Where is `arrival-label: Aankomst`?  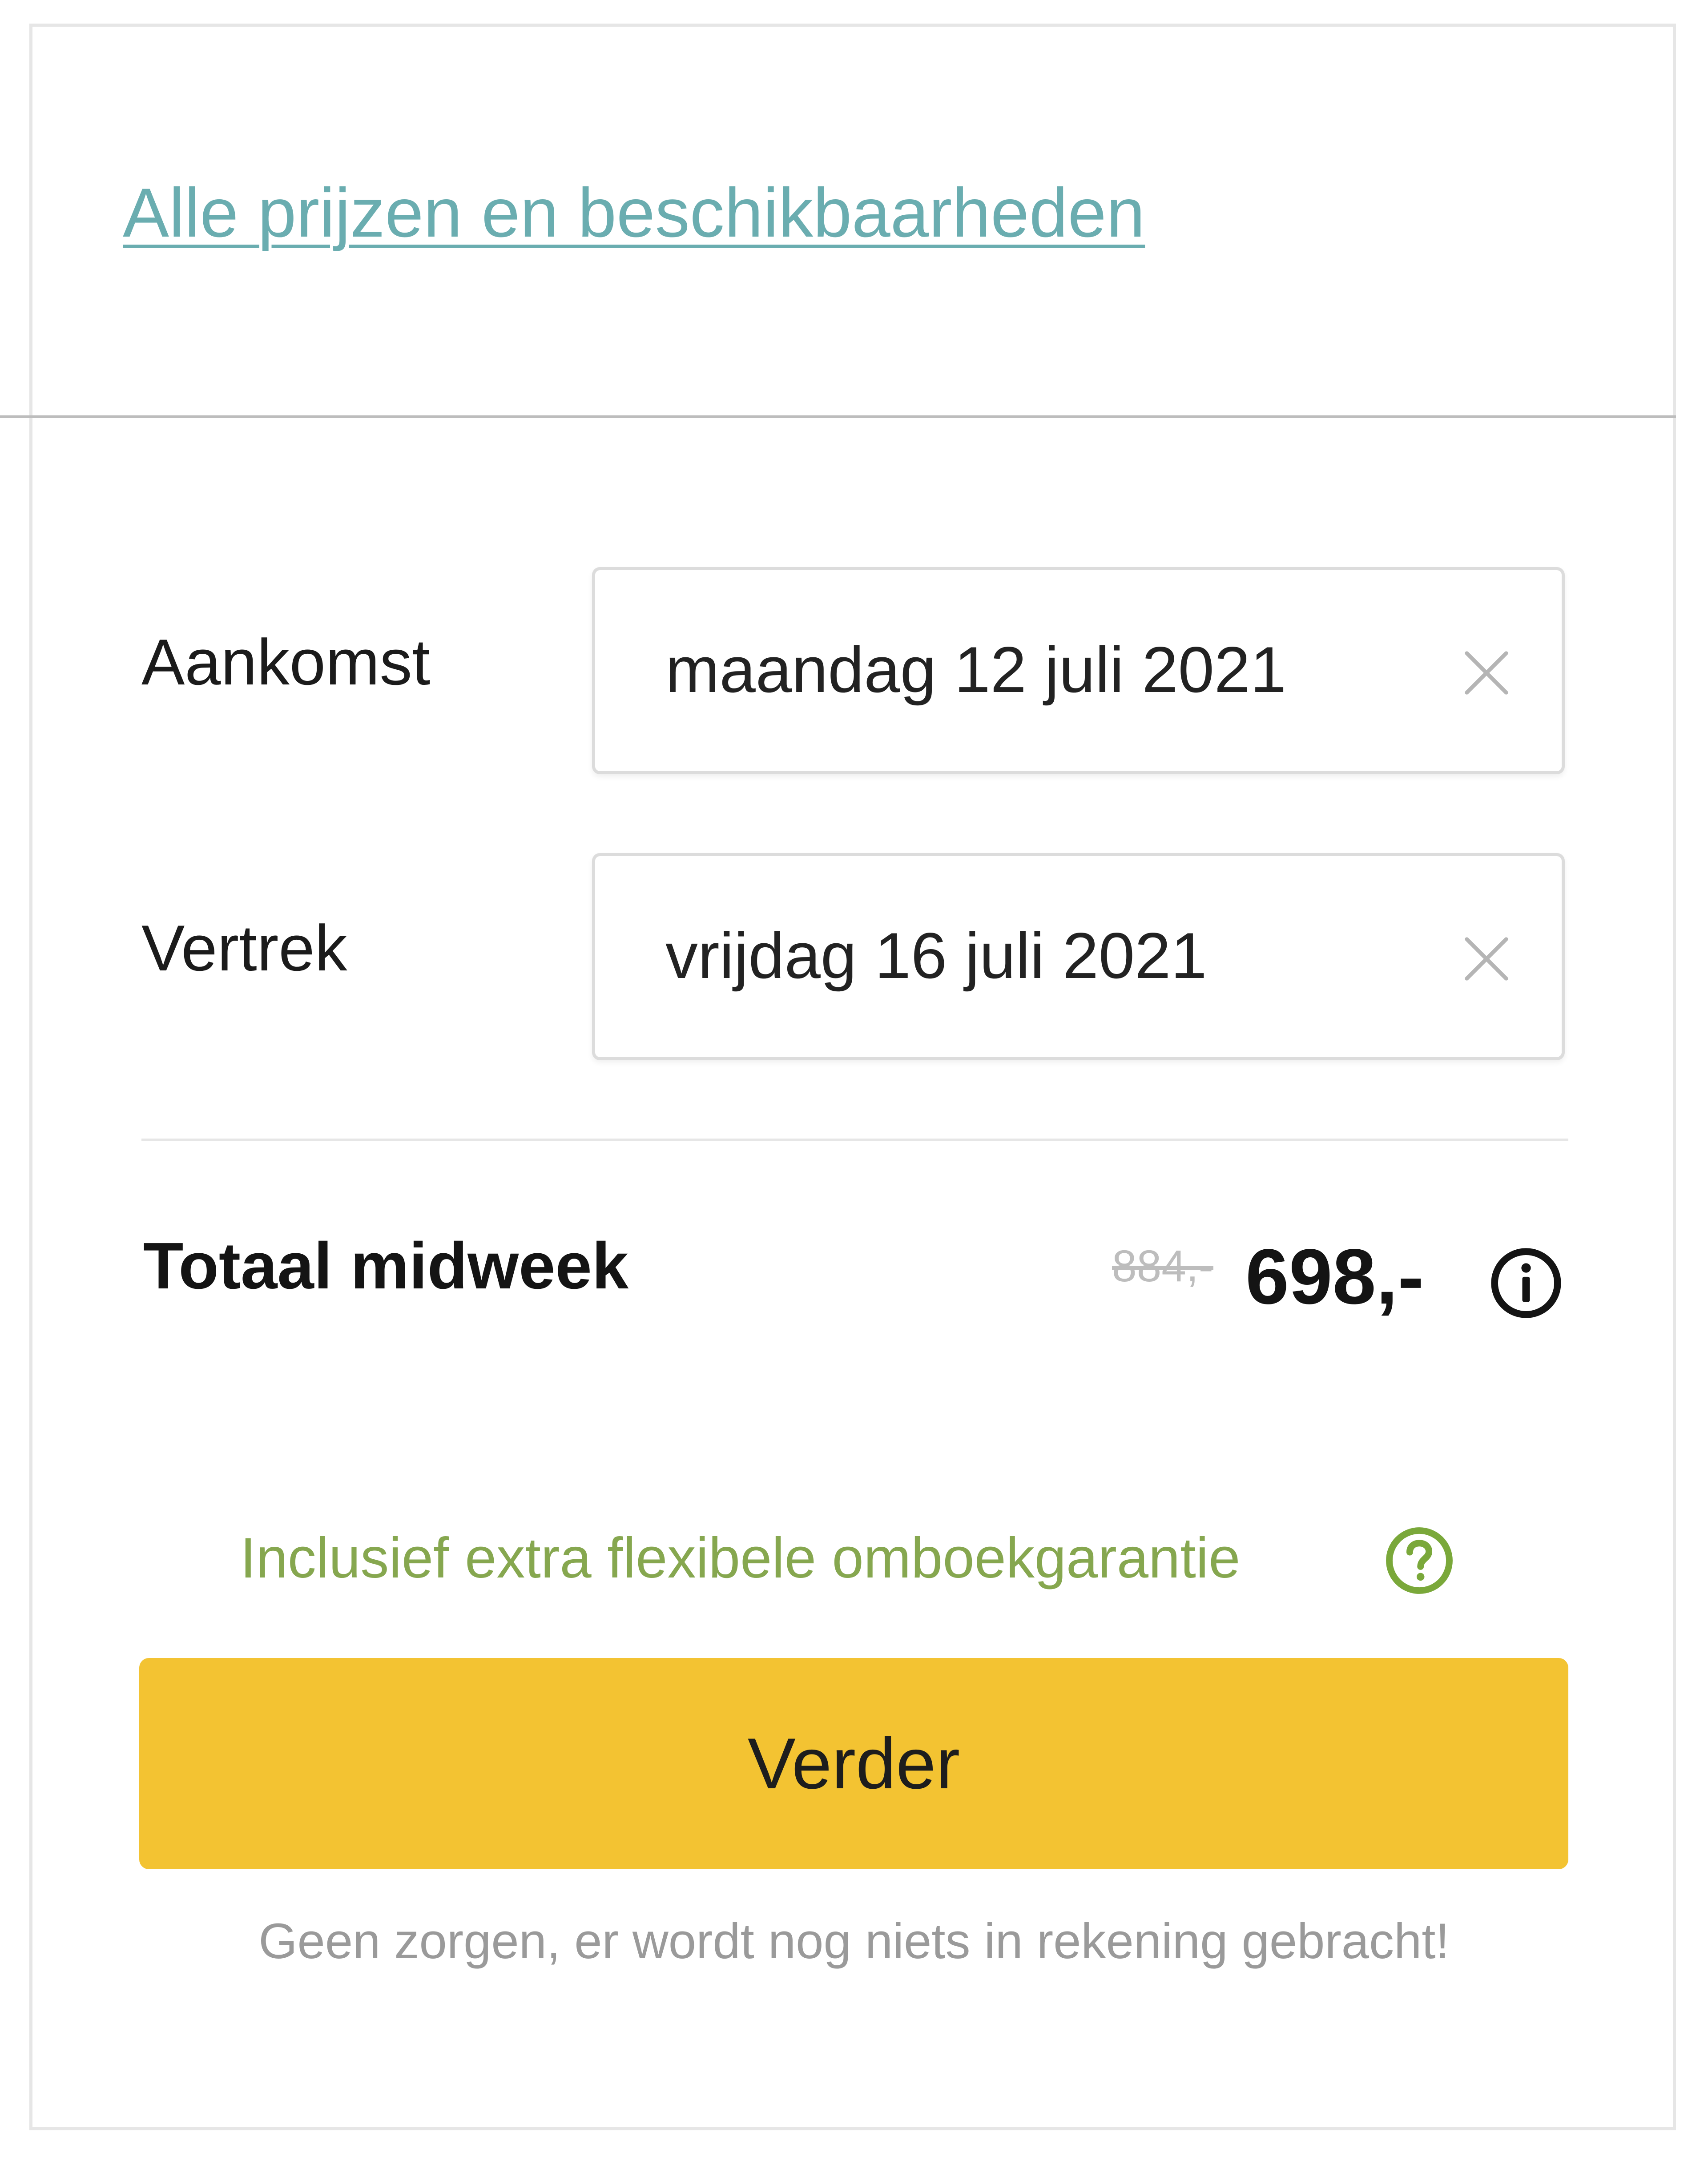 arrival-label: Aankomst is located at coordinates (286, 662).